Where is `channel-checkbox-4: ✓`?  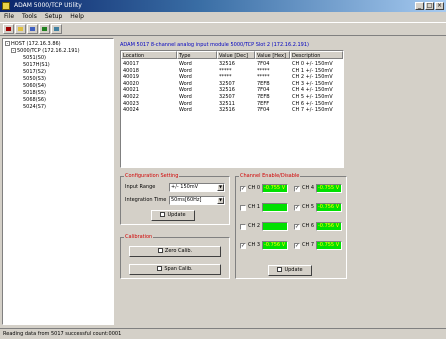
channel-checkbox-4: ✓ is located at coordinates (297, 189).